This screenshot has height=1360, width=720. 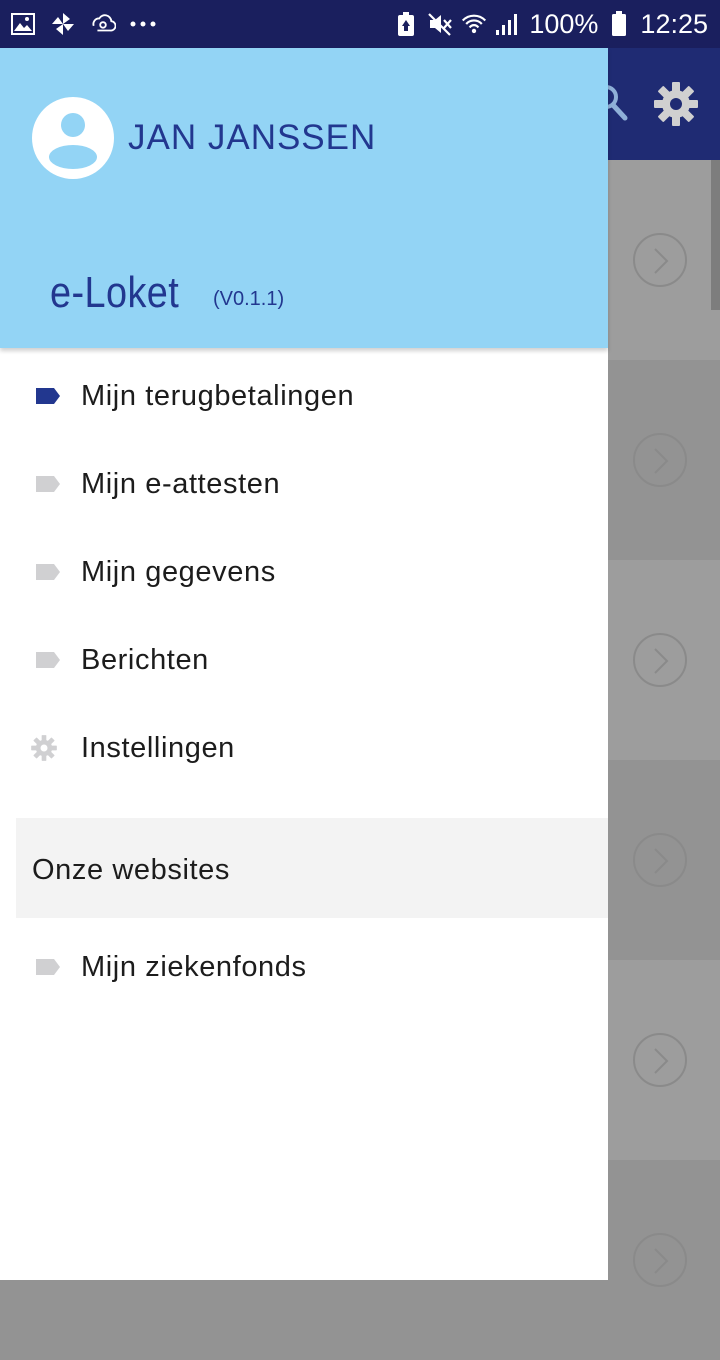 I want to click on status-bar-right: 100% 12:25, so click(x=550, y=24).